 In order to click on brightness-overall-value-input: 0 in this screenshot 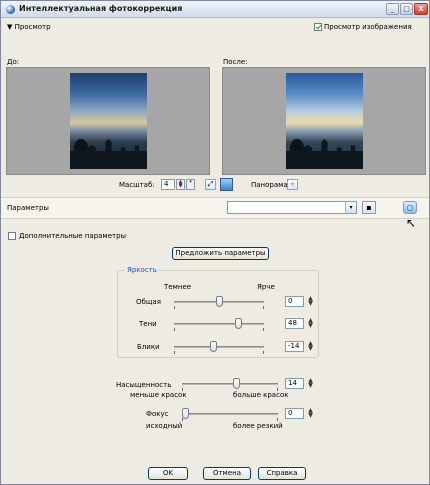, I will do `click(294, 301)`.